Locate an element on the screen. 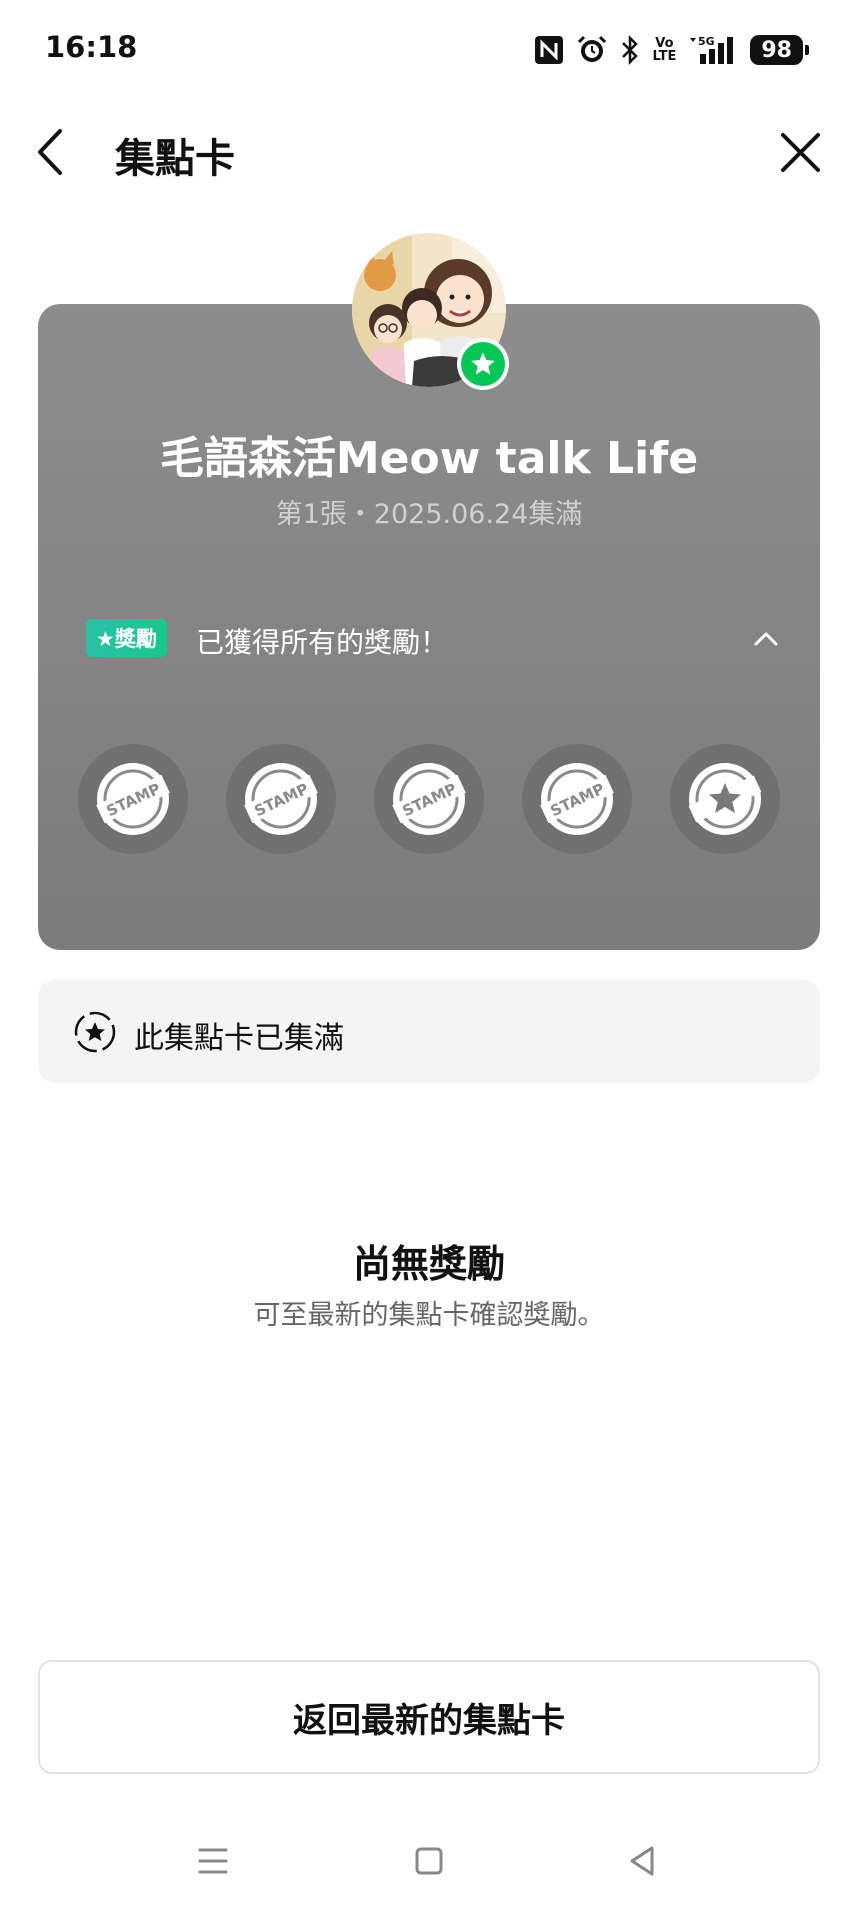  back-button is located at coordinates (55, 152).